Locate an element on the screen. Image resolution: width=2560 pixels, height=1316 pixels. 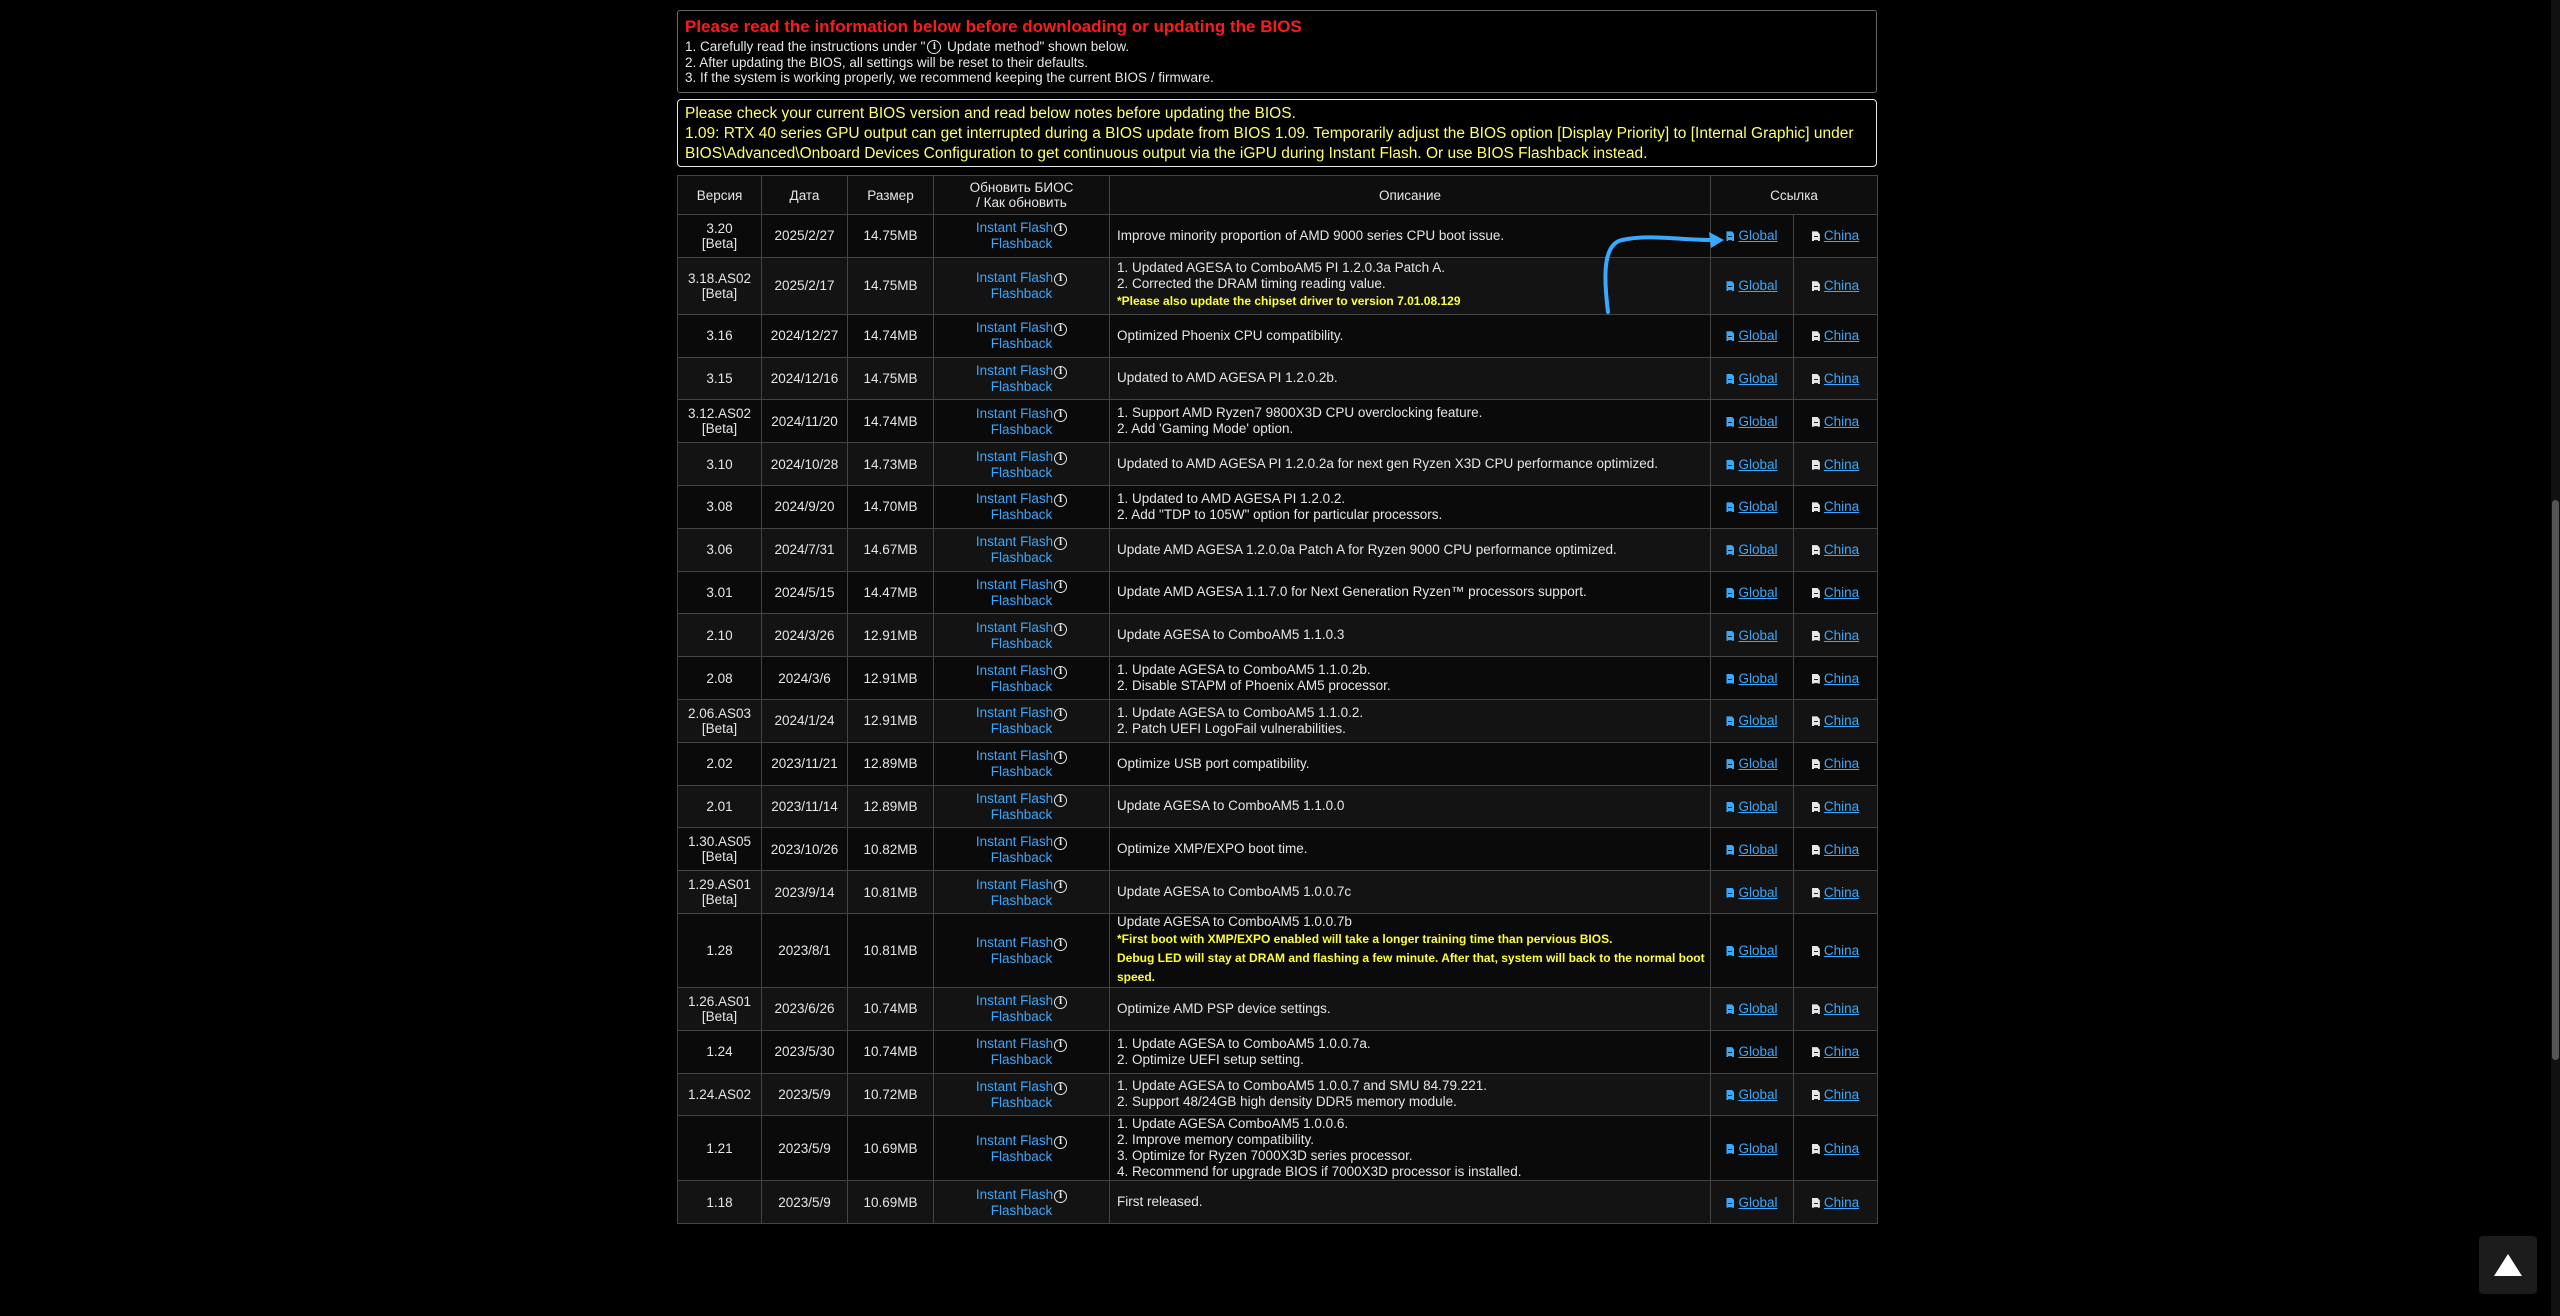
back-to-top-button is located at coordinates (2508, 1265).